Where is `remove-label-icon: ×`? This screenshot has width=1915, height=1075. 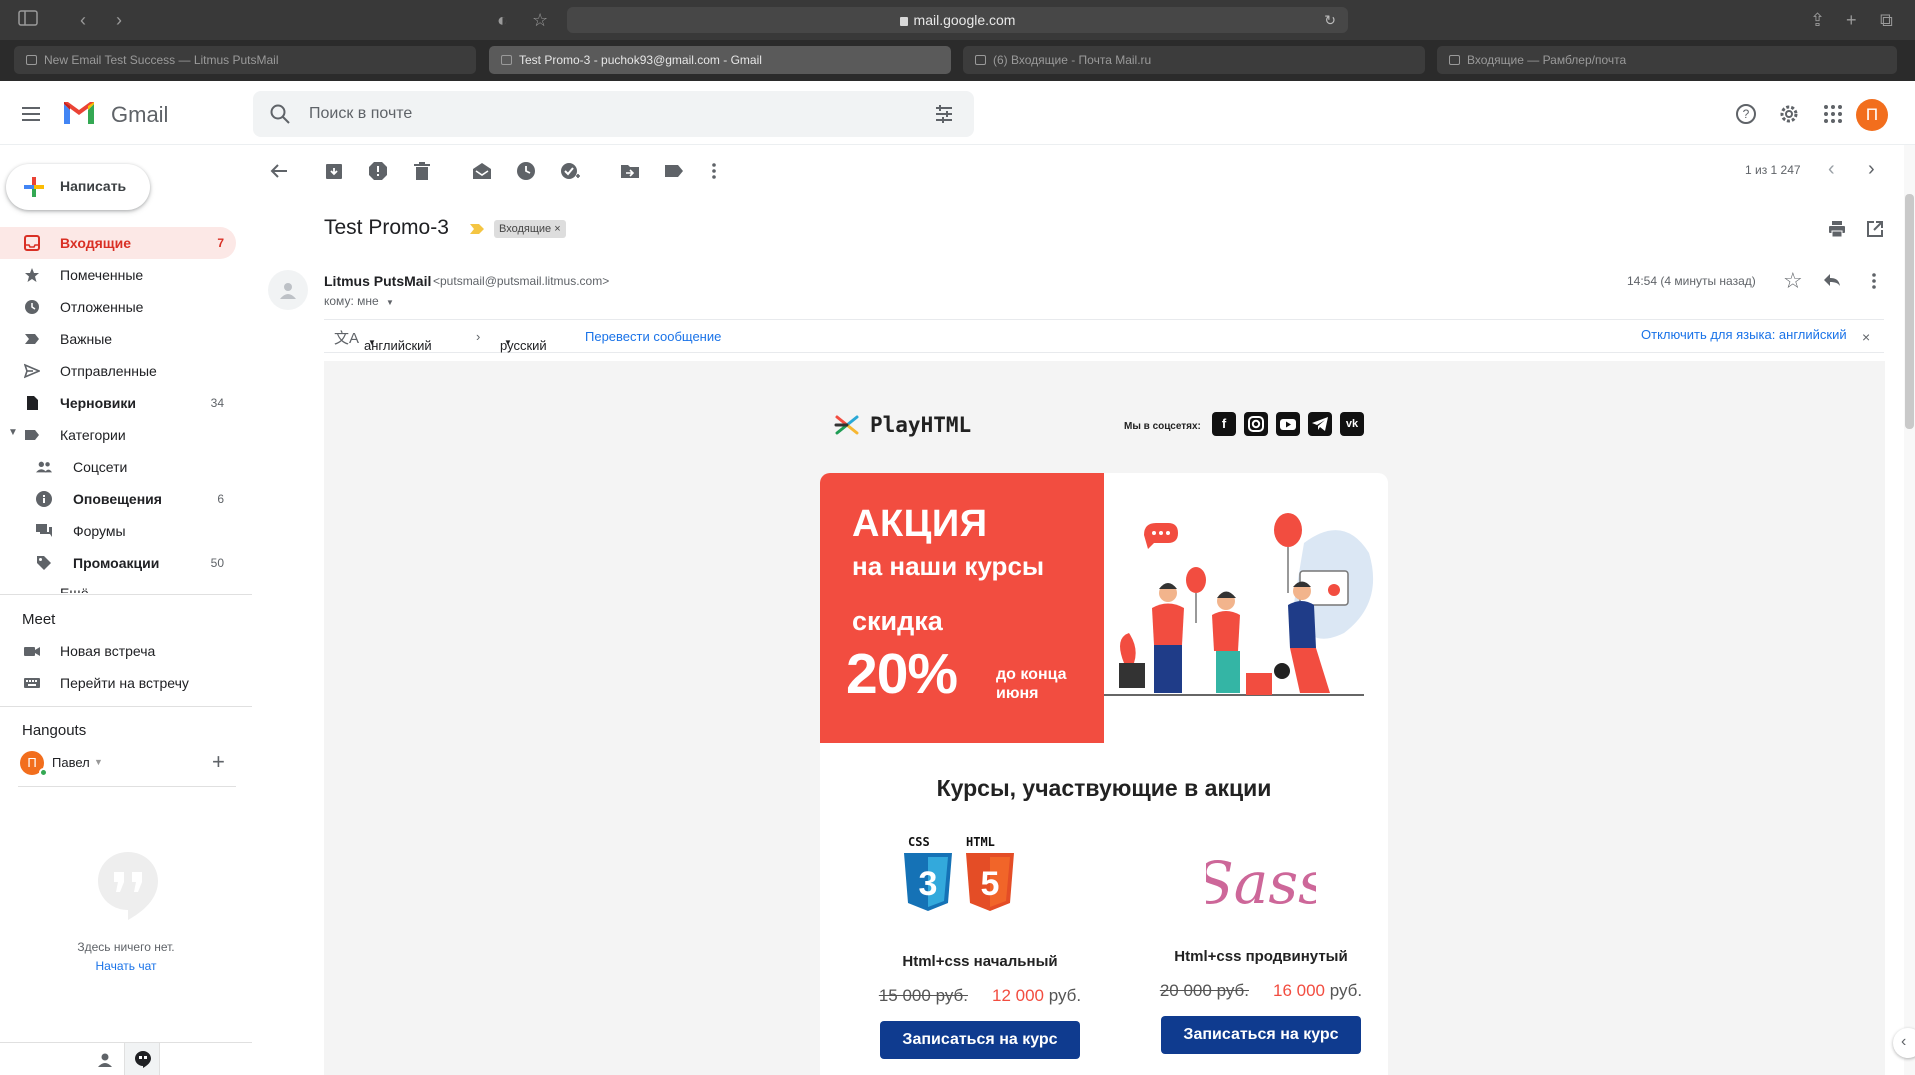
remove-label-icon: × is located at coordinates (557, 229).